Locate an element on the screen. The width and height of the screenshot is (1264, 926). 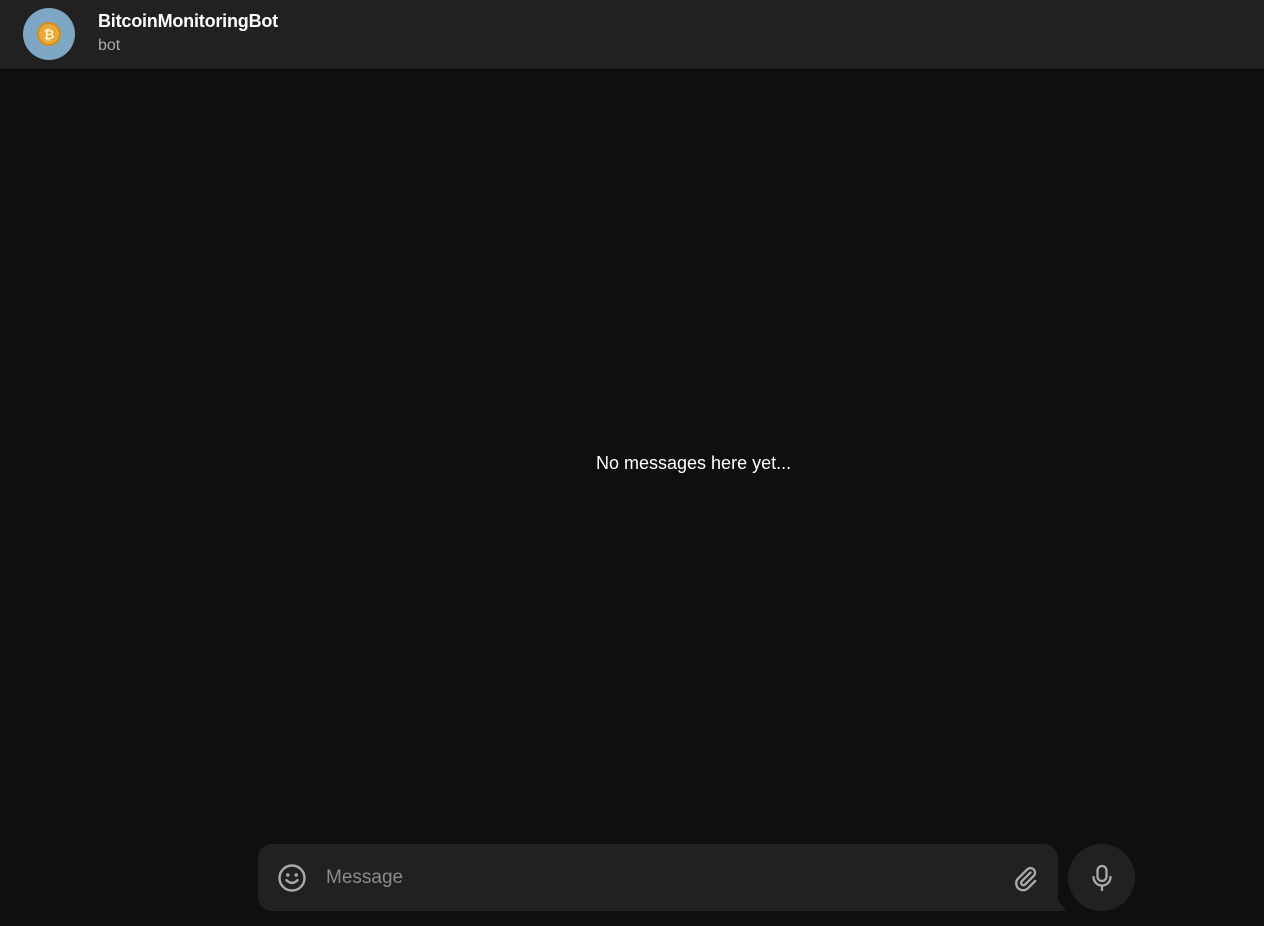
bitcoin-icon: ₿ is located at coordinates (49, 34).